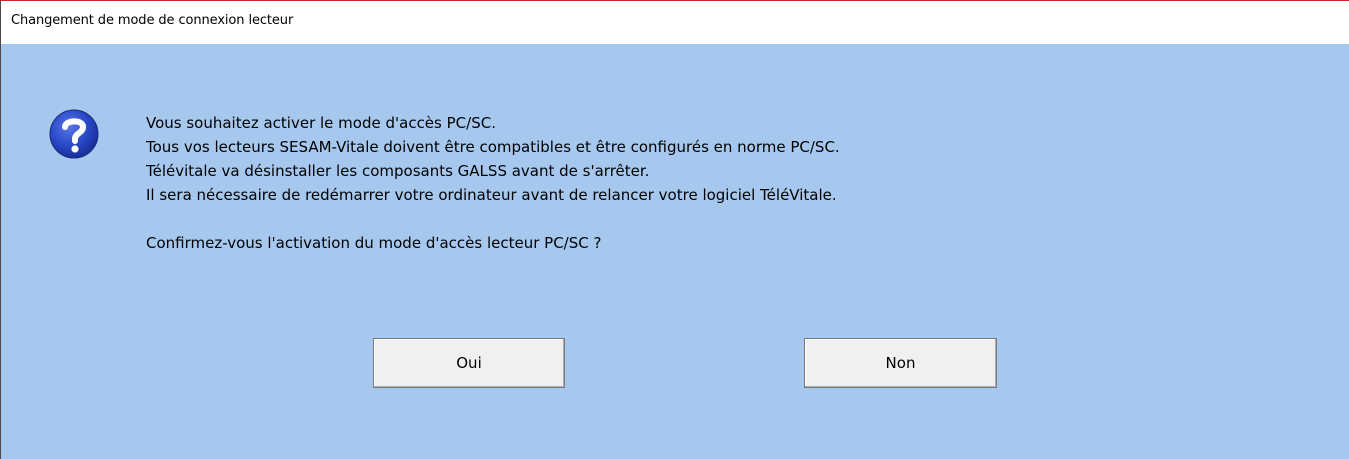 The height and width of the screenshot is (459, 1349). Describe the element at coordinates (74, 134) in the screenshot. I see `question-icon` at that location.